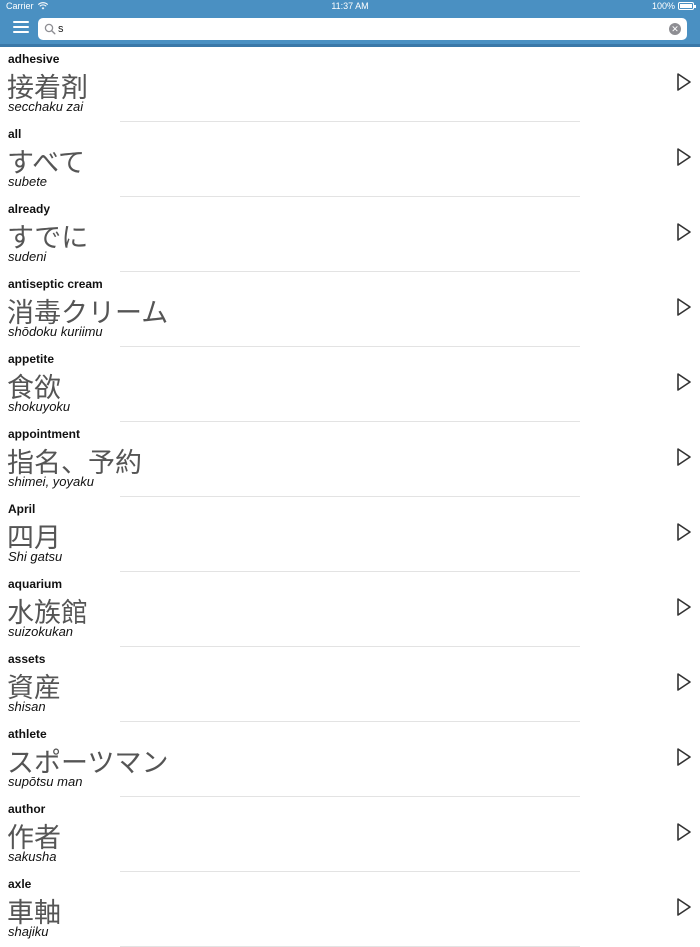  What do you see at coordinates (55, 284) in the screenshot?
I see `english-word: antiseptic cream` at bounding box center [55, 284].